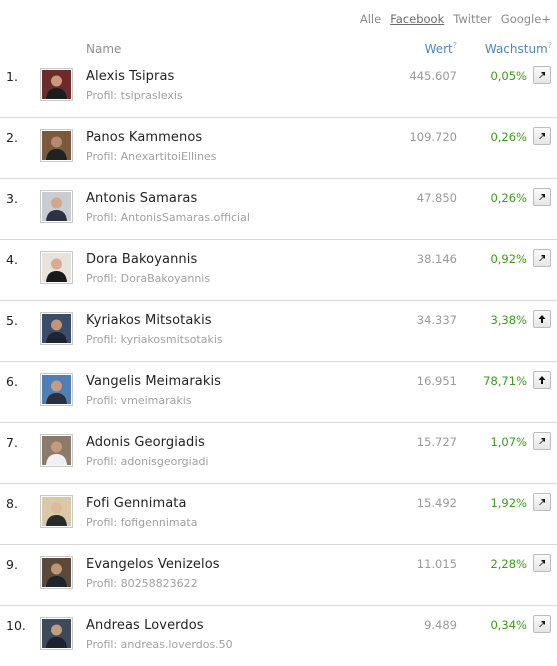  What do you see at coordinates (136, 503) in the screenshot?
I see `politician-name-link: Fofi Gennimata` at bounding box center [136, 503].